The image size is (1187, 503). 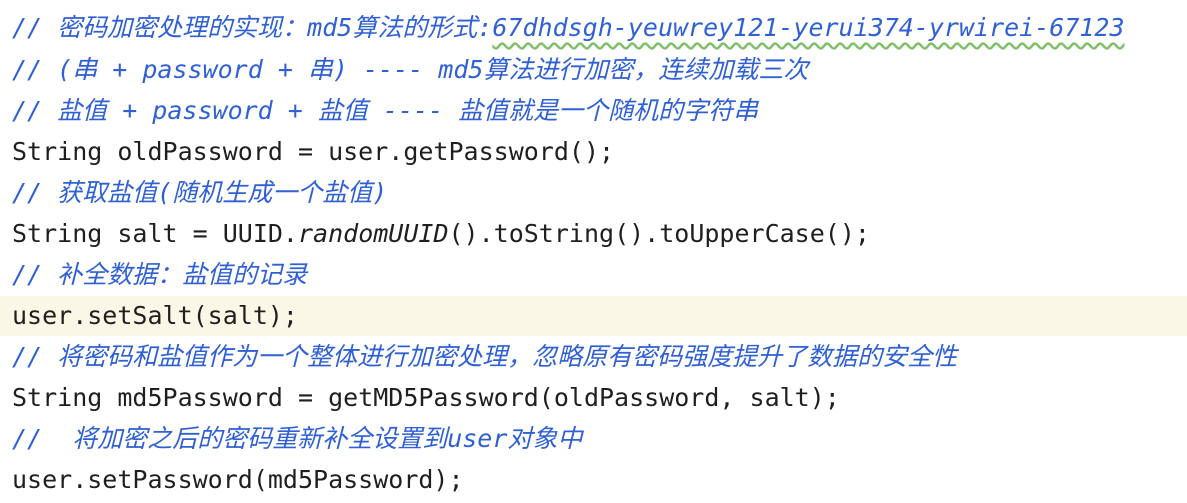 I want to click on static-method-name: randomUUID, so click(x=373, y=233).